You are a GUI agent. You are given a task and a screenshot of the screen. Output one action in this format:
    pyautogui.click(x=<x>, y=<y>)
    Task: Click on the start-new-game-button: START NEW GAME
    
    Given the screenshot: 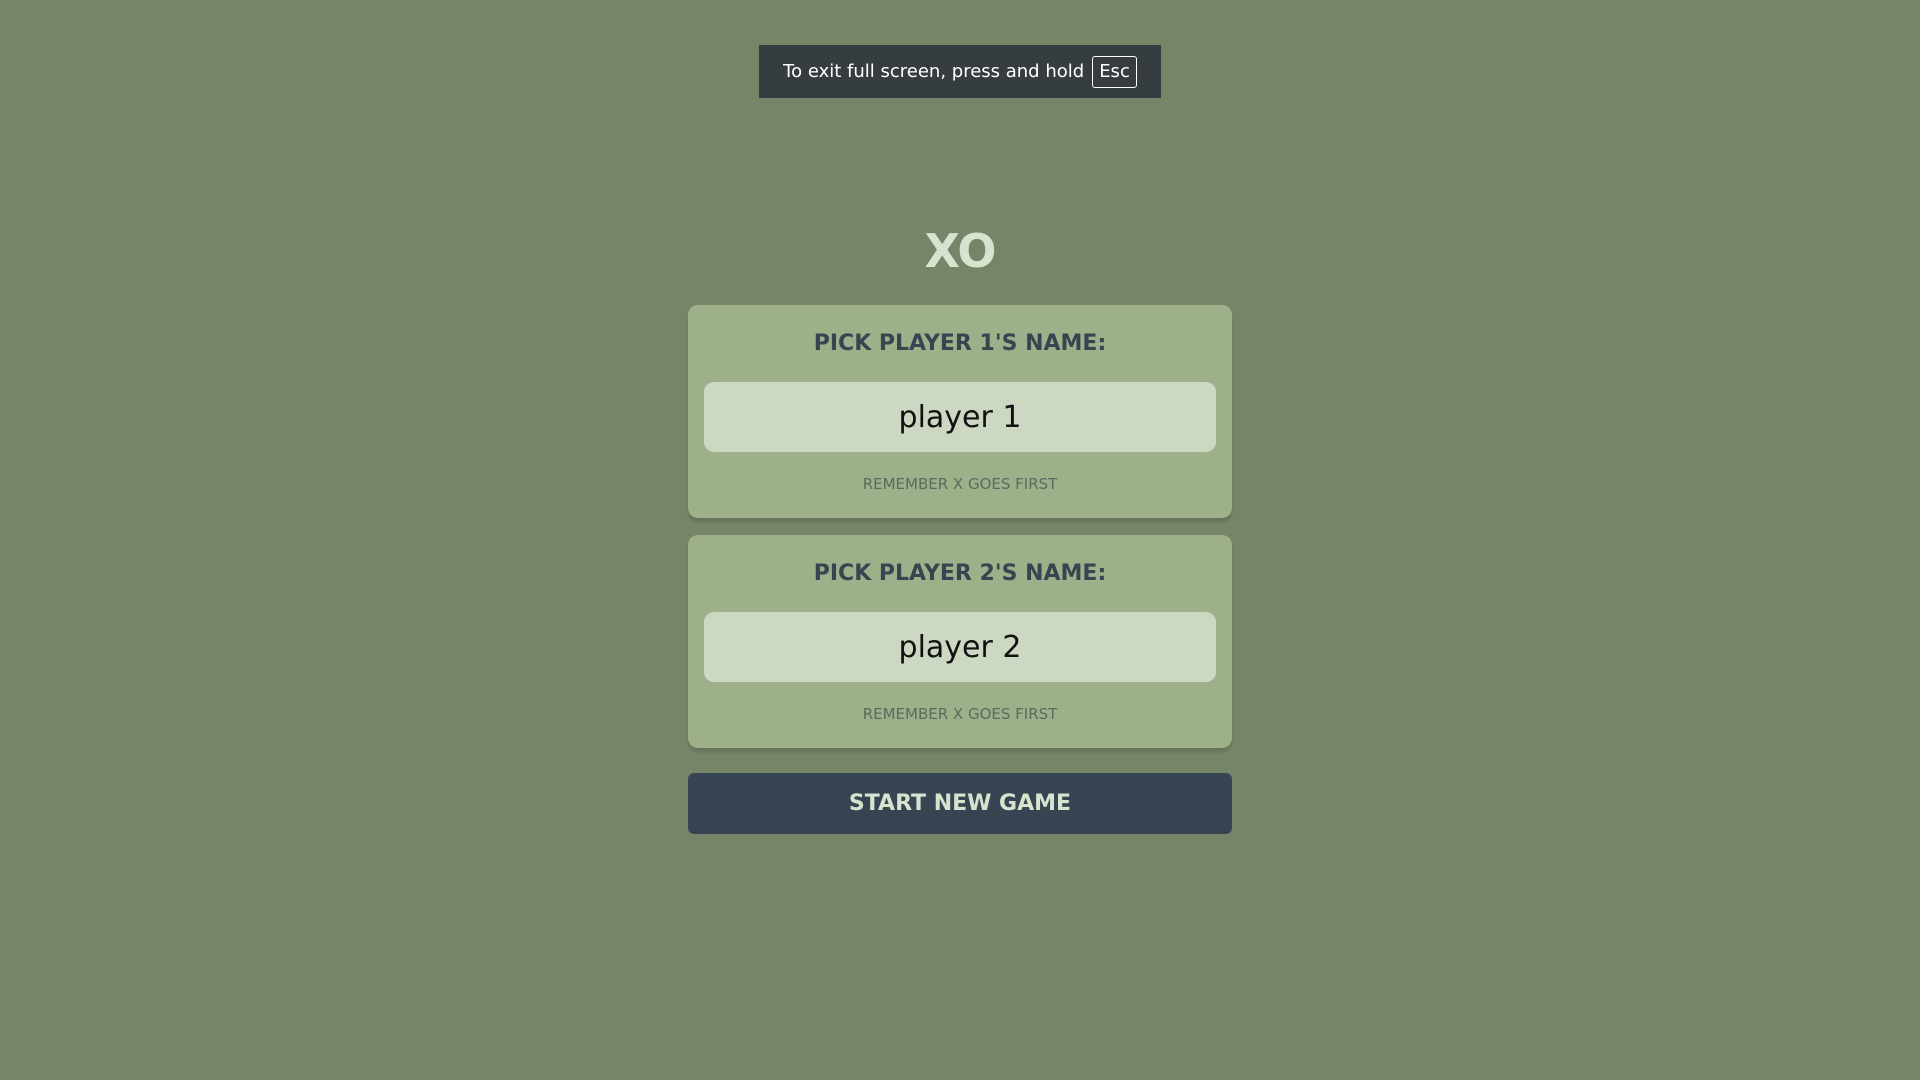 What is the action you would take?
    pyautogui.click(x=960, y=803)
    